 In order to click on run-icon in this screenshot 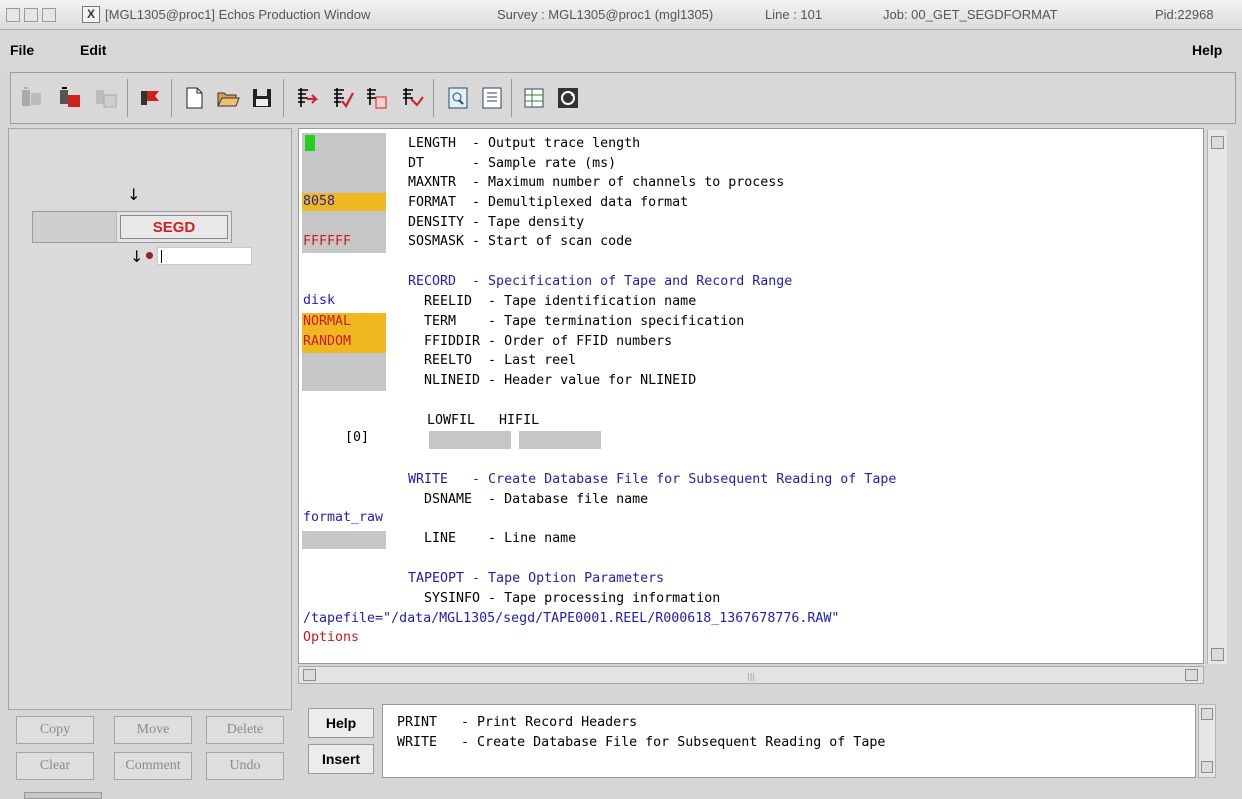, I will do `click(412, 98)`.